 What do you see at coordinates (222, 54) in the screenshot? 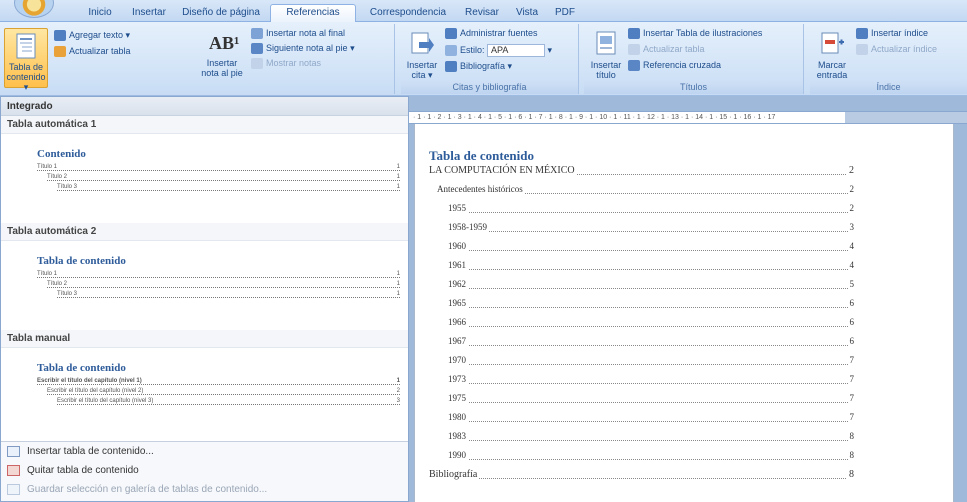
I see `insert-footnote-button: AB¹ Insertar nota al pie` at bounding box center [222, 54].